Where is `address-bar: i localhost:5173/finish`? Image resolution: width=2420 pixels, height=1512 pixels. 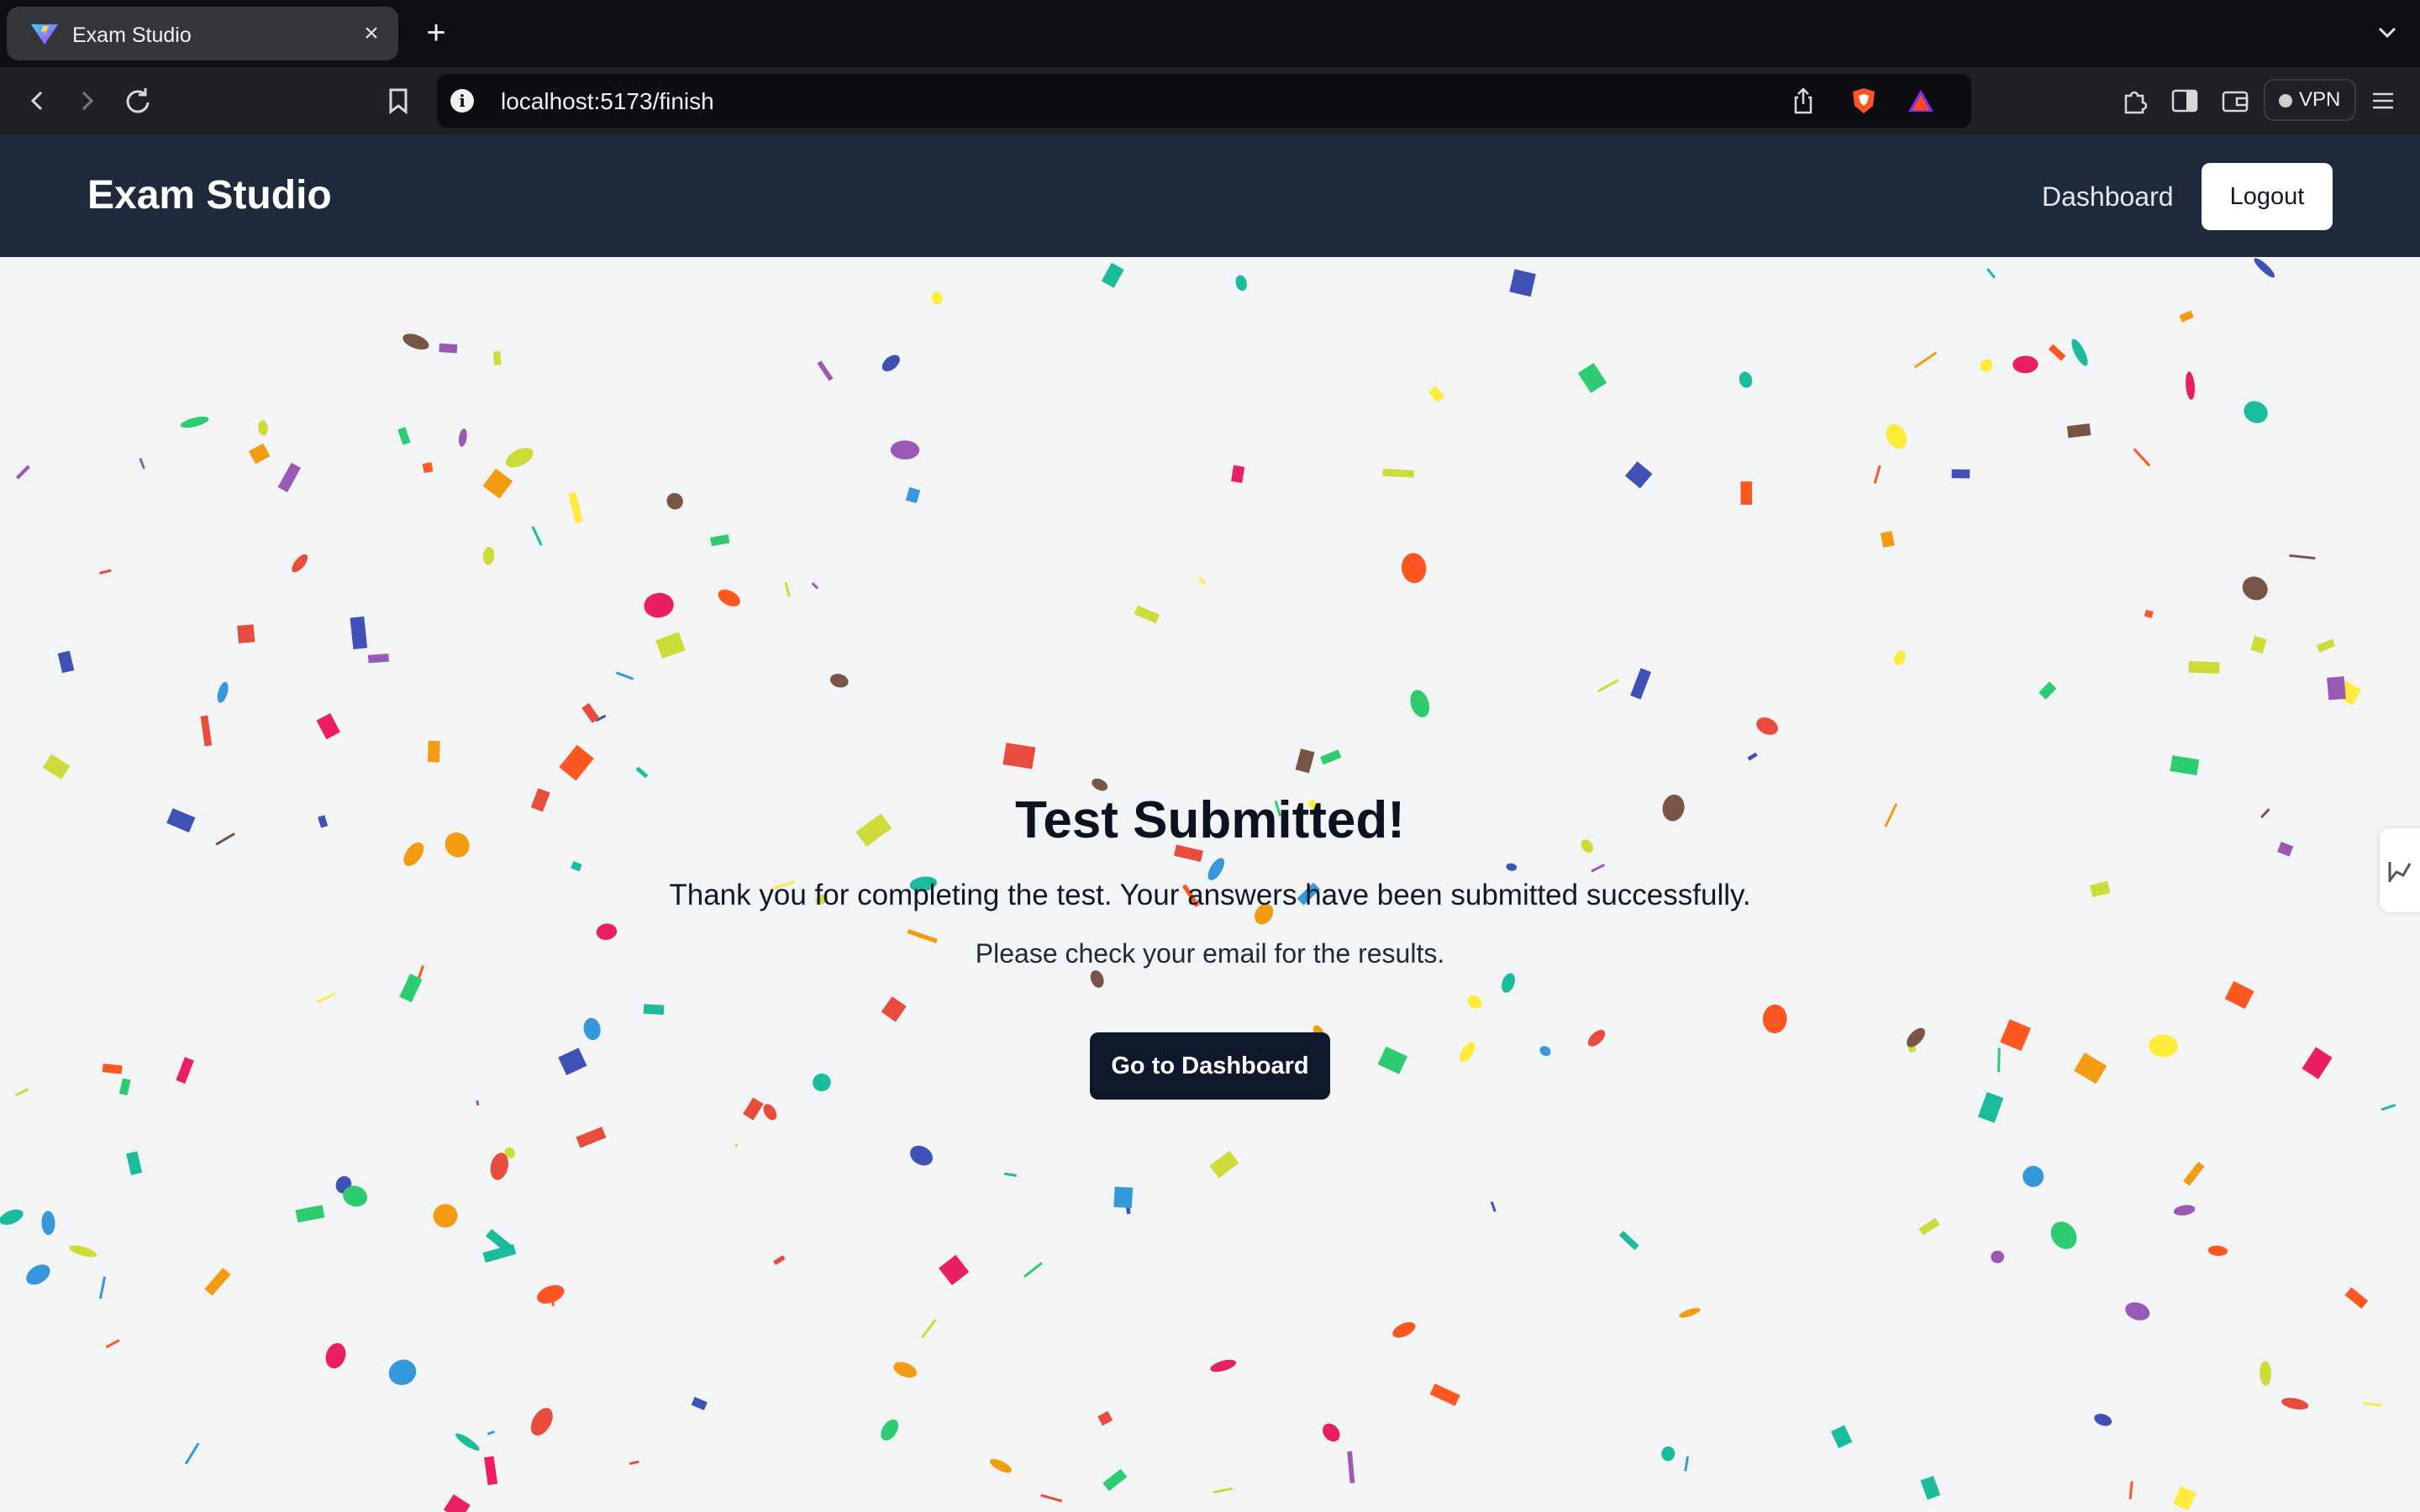
address-bar: i localhost:5173/finish is located at coordinates (1204, 101).